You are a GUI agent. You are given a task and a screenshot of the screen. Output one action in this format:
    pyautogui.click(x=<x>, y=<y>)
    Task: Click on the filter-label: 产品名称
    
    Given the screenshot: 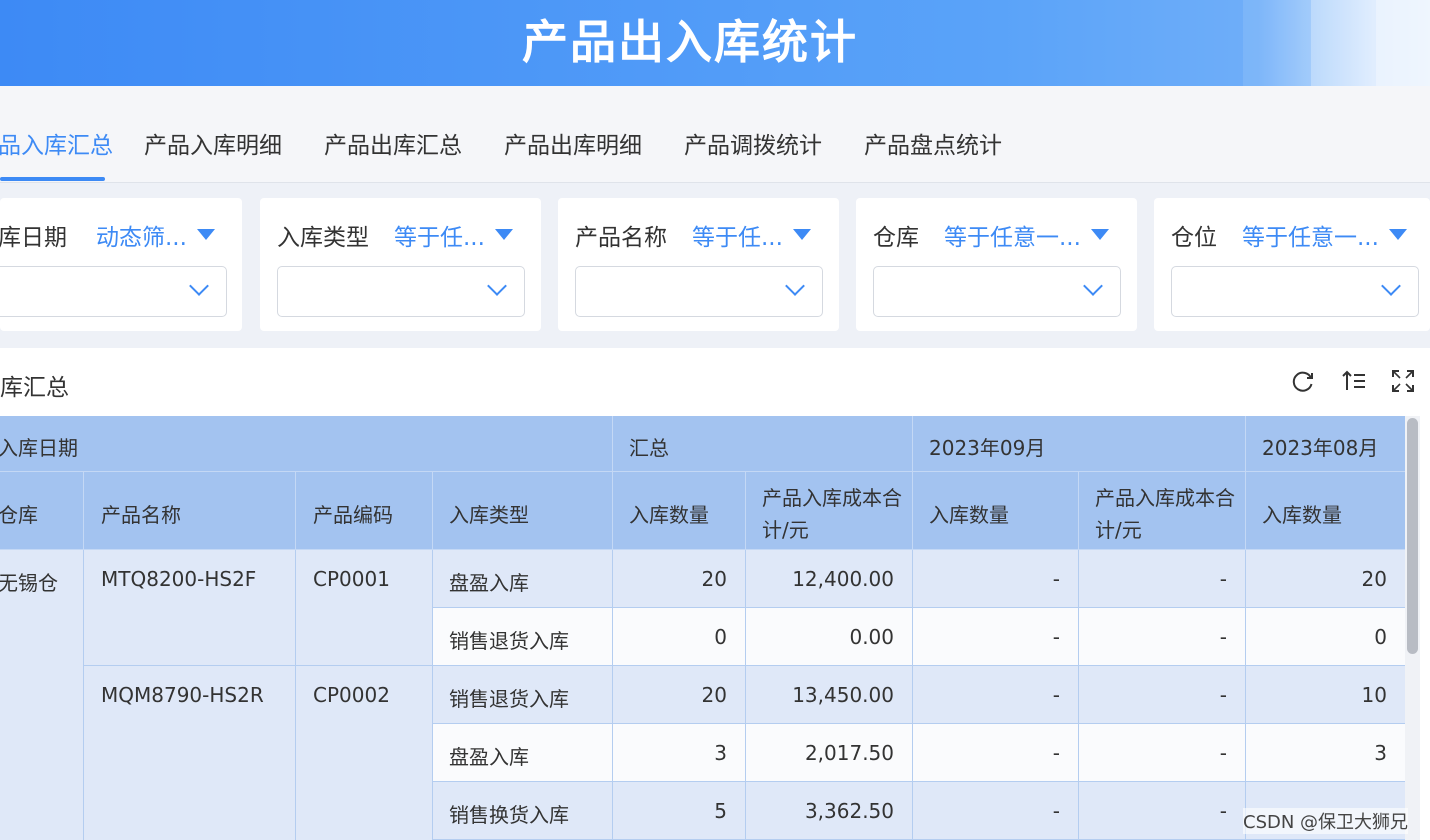 What is the action you would take?
    pyautogui.click(x=621, y=238)
    